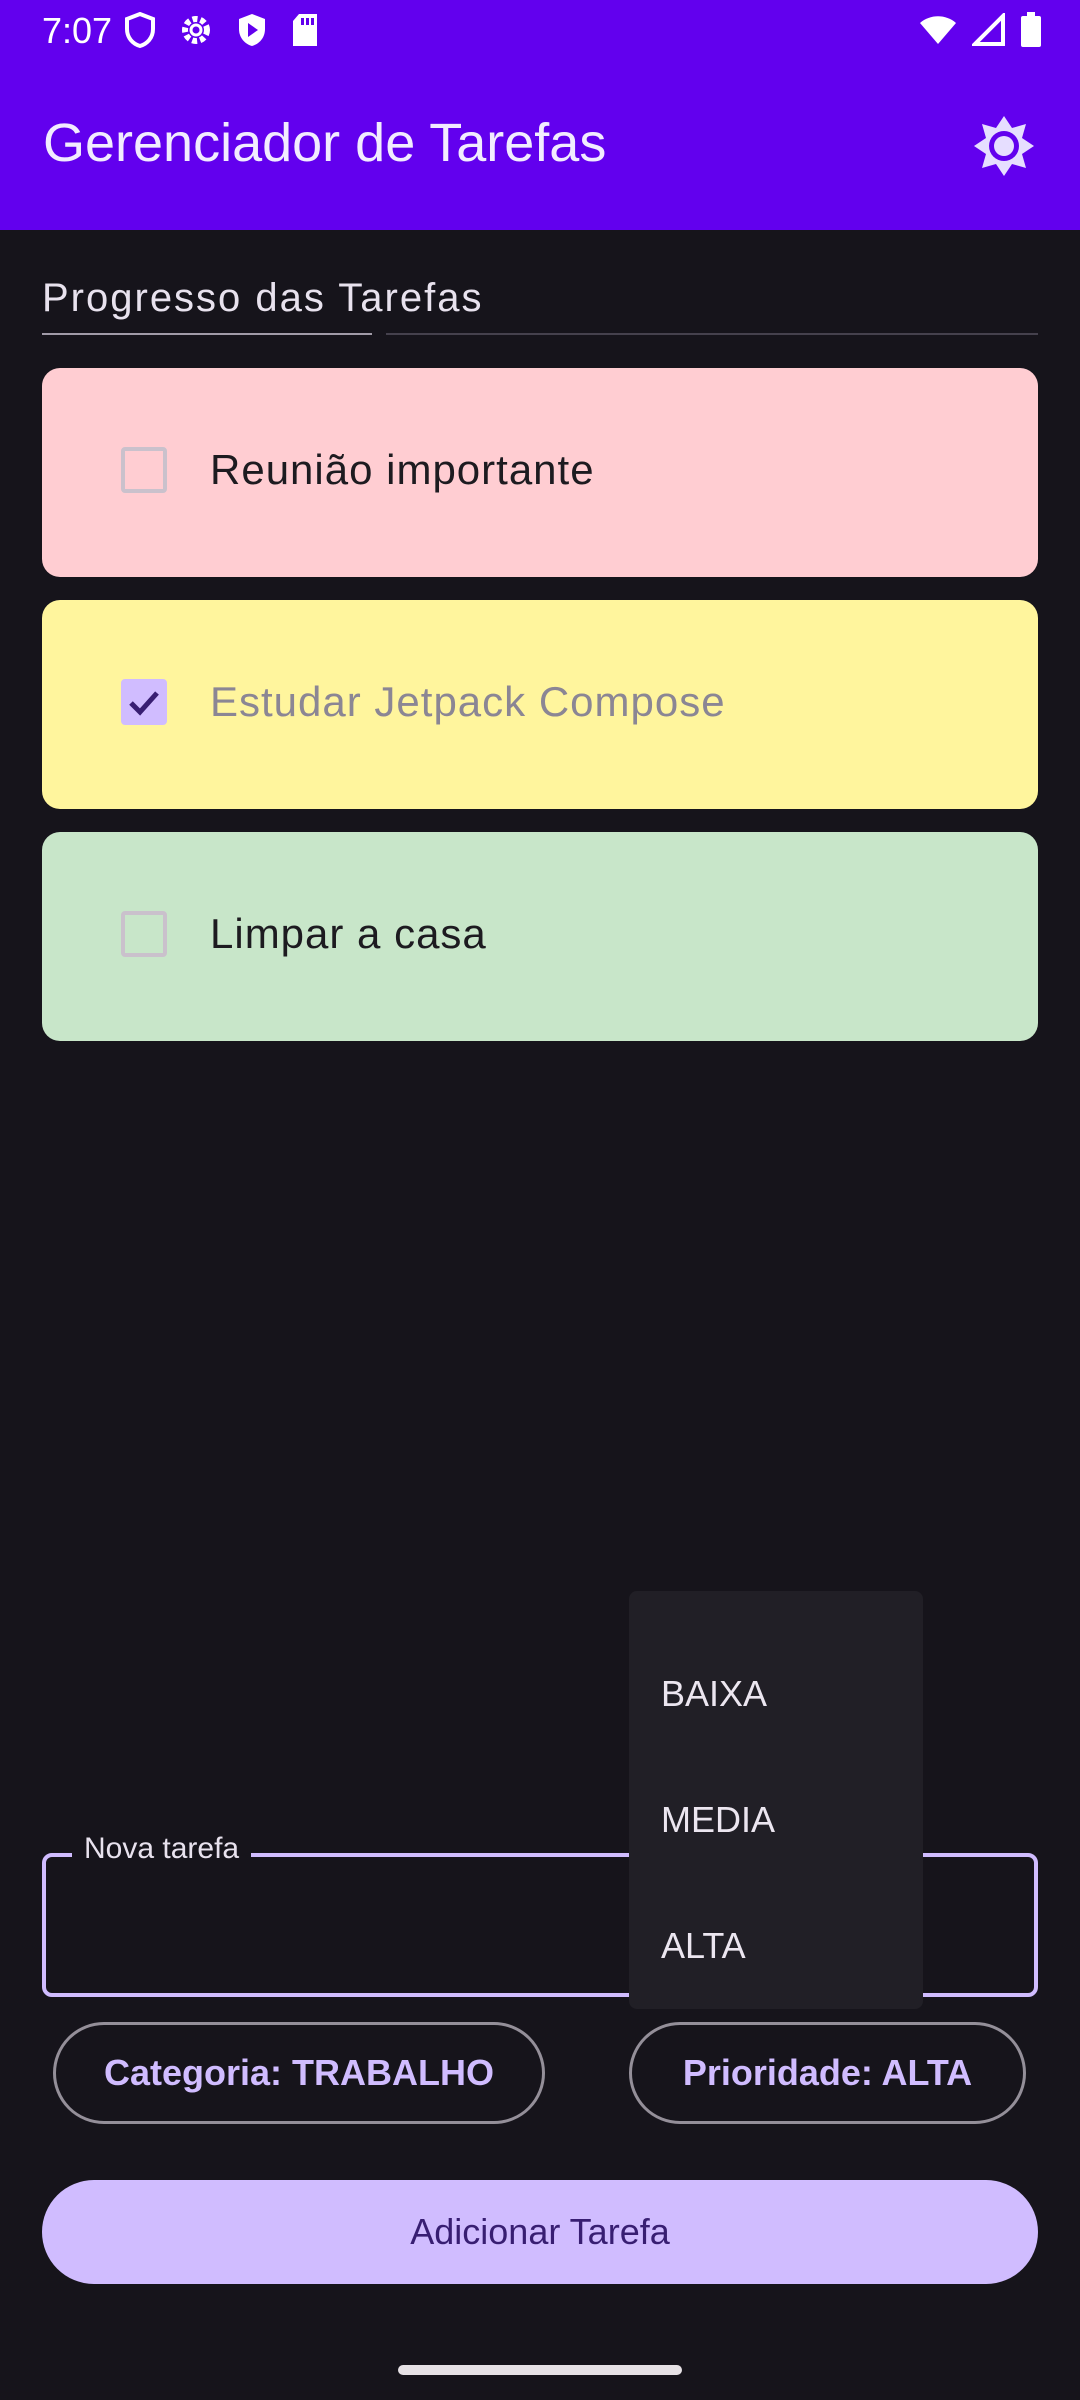 The width and height of the screenshot is (1080, 2400). I want to click on battery-icon, so click(1031, 29).